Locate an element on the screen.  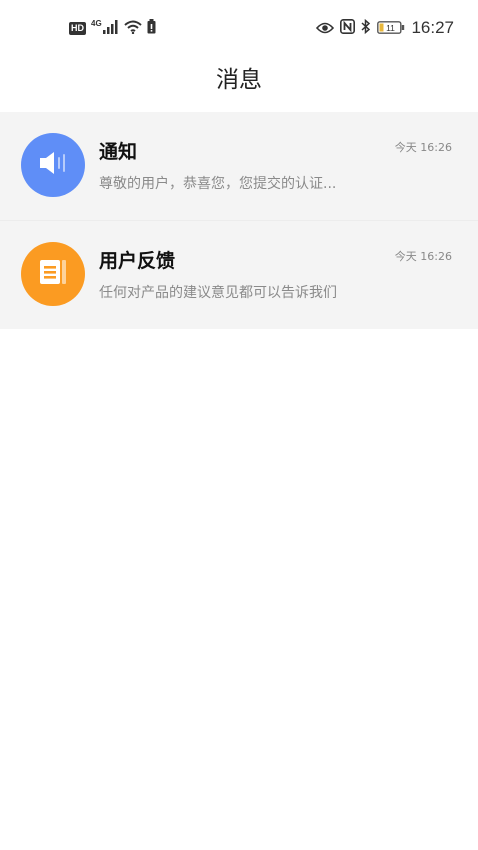
message-item-notification: 通知 尊敬的用户，恭喜您，您提交的认证... 今天 16:26 is located at coordinates (239, 166).